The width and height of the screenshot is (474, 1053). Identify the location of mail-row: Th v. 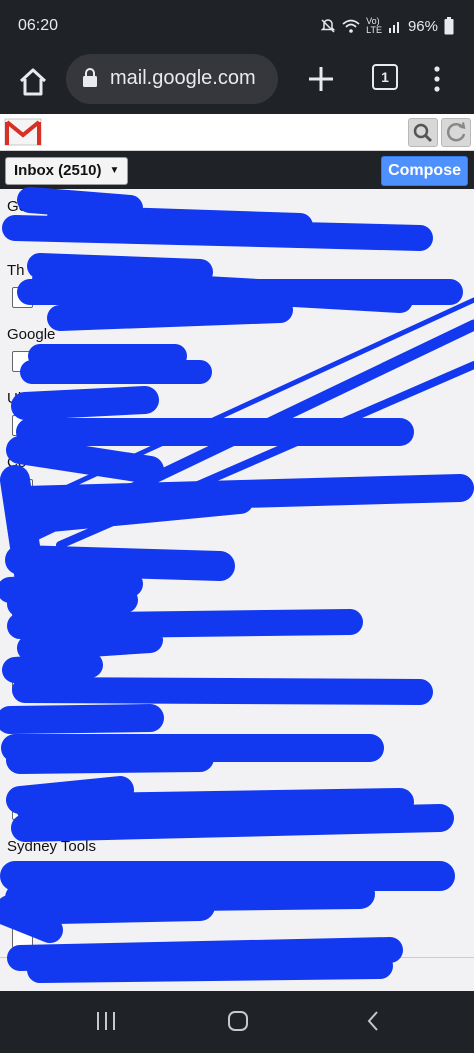
(237, 285).